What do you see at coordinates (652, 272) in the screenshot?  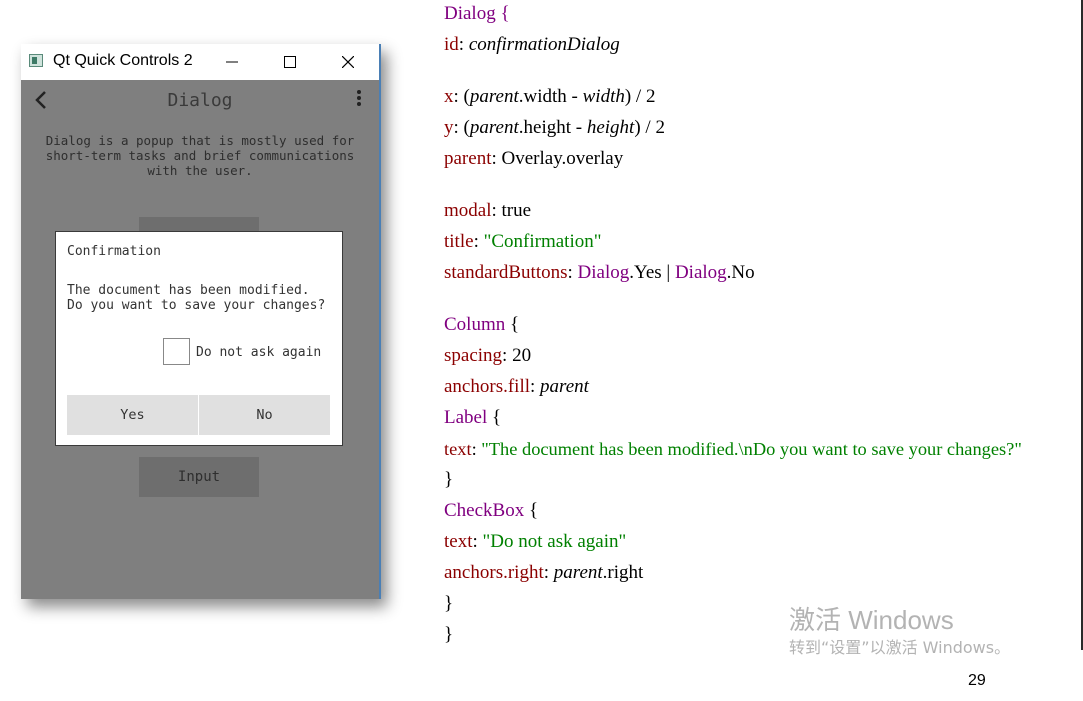 I see `code-value: .Yes |` at bounding box center [652, 272].